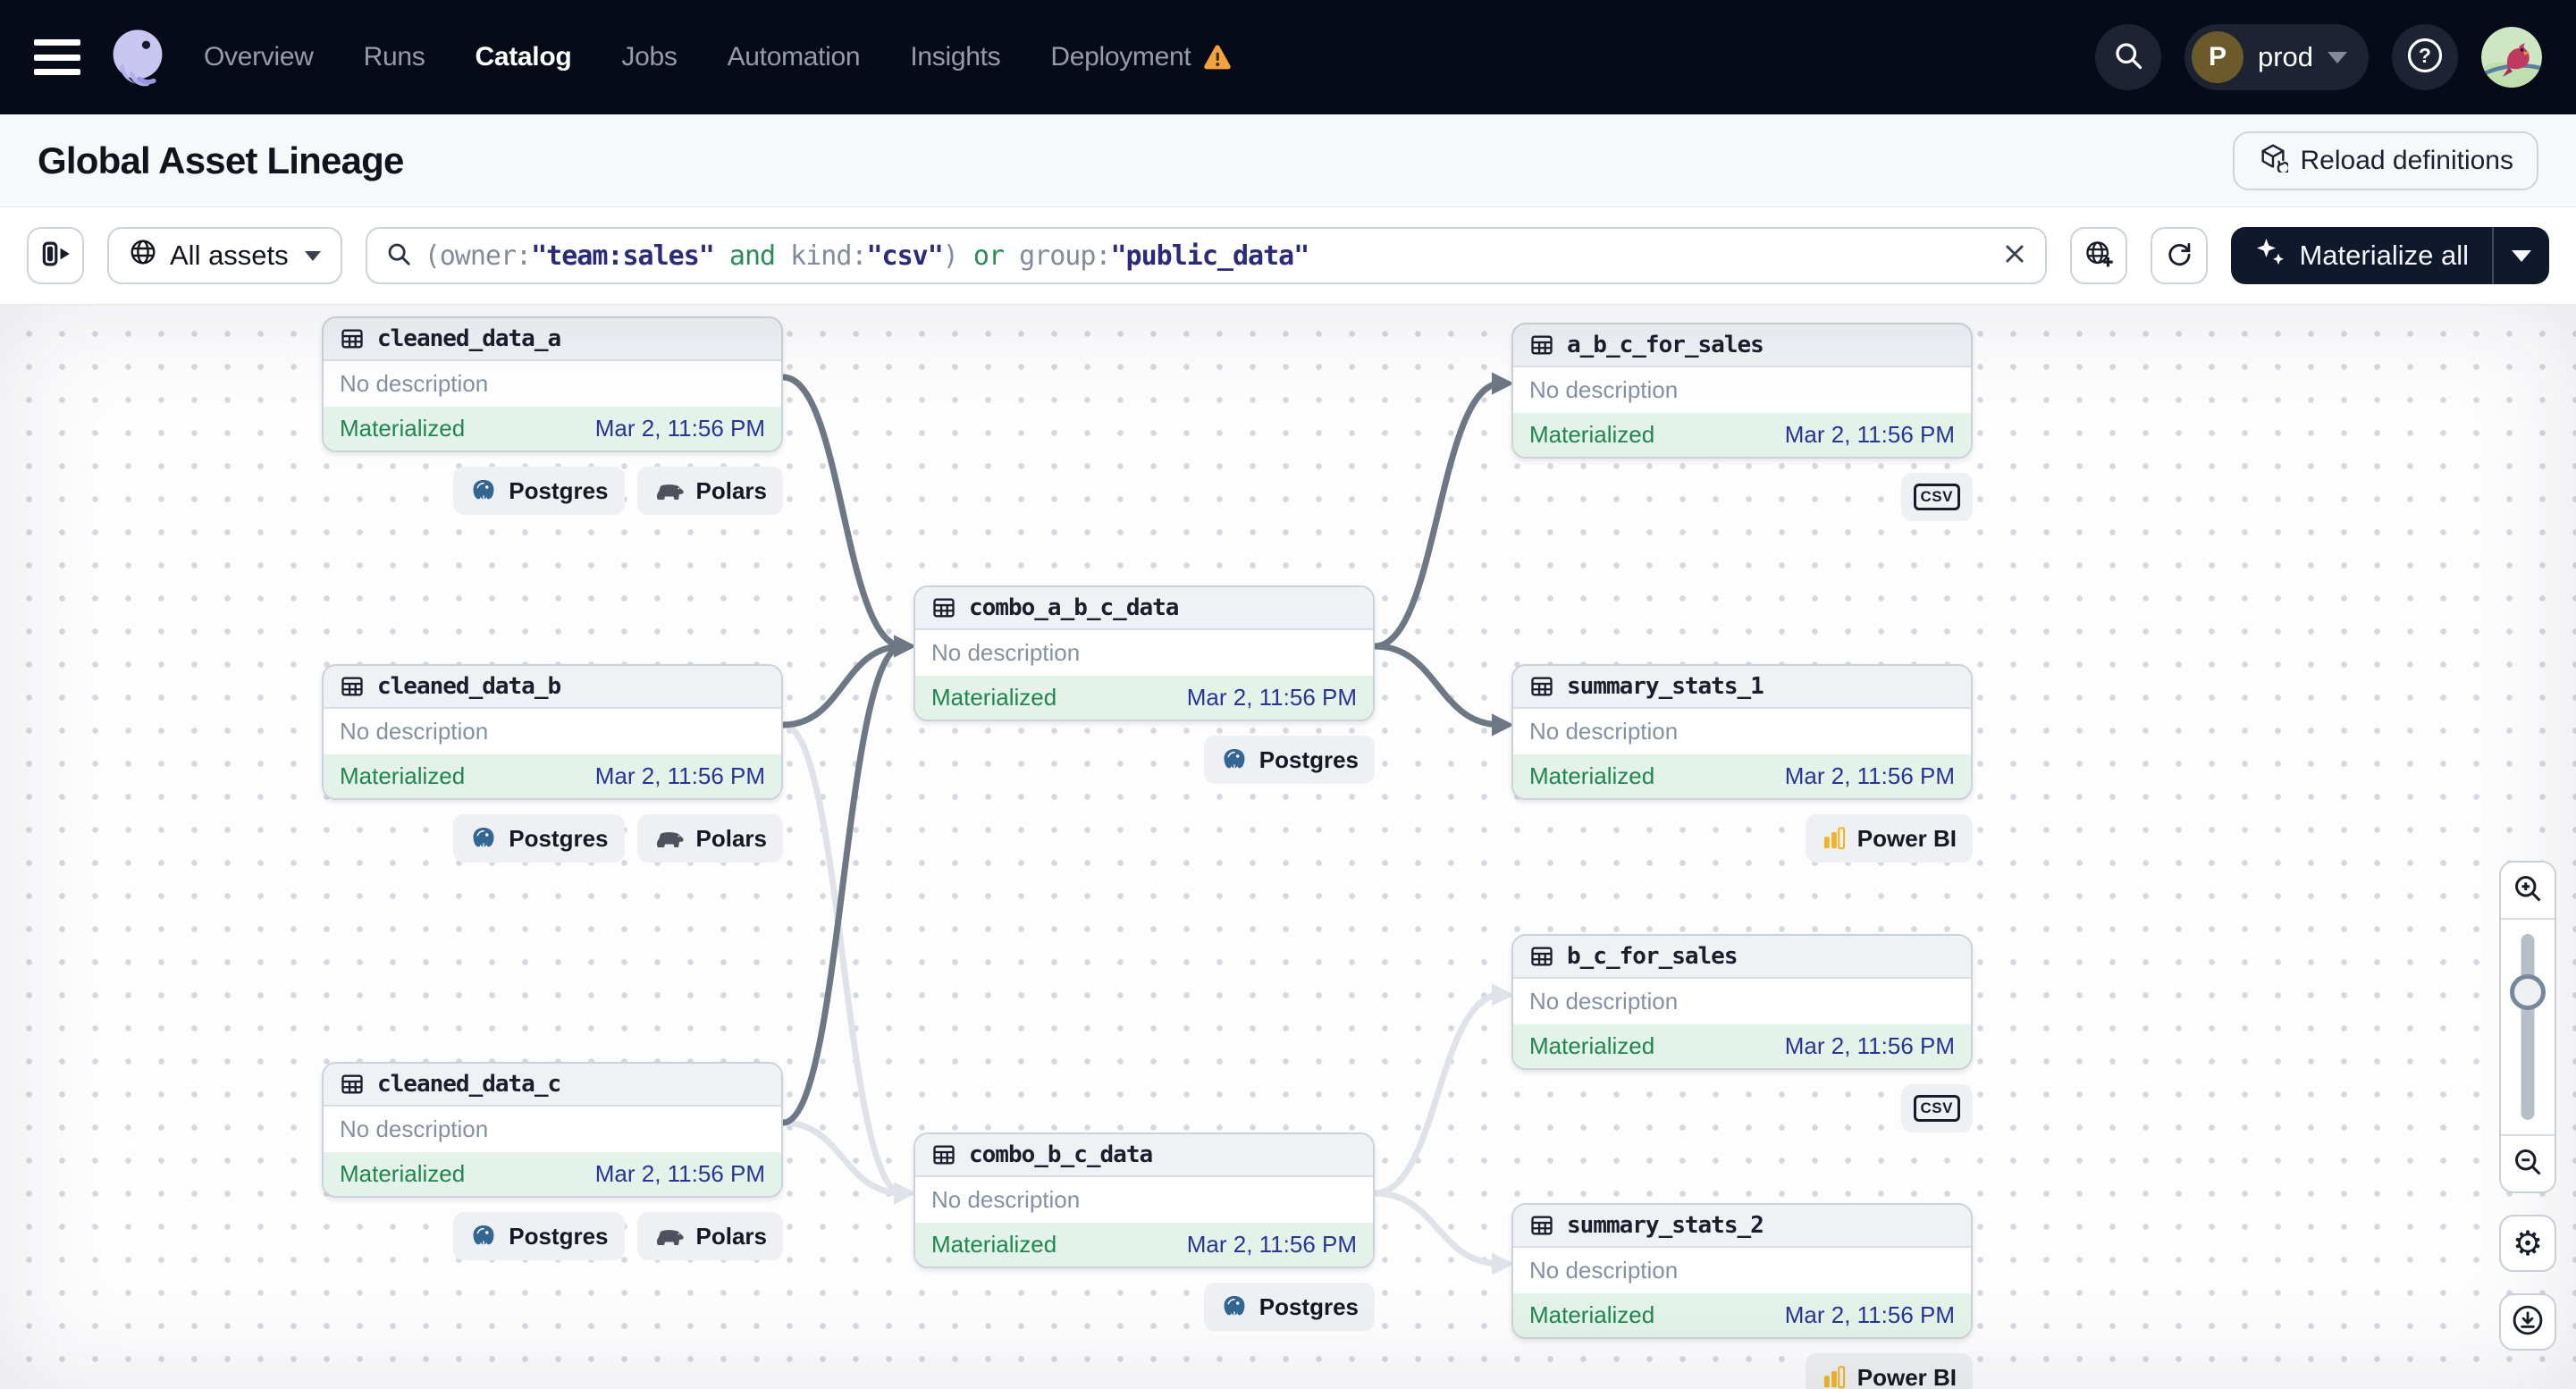 The image size is (2576, 1389). What do you see at coordinates (670, 1236) in the screenshot?
I see `polars-icon` at bounding box center [670, 1236].